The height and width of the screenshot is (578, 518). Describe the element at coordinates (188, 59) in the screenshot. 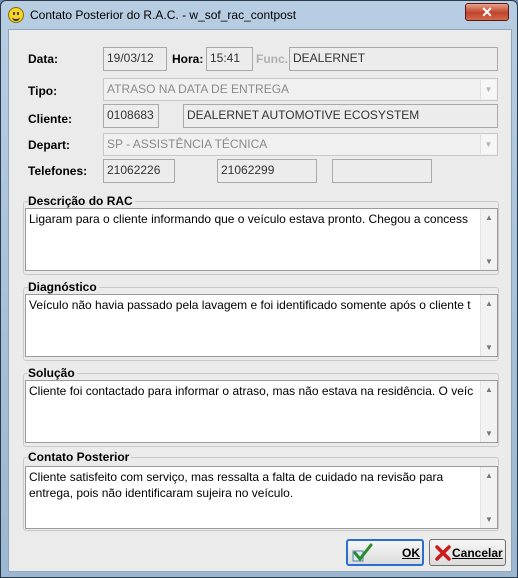

I see `hora-label: Hora:` at that location.